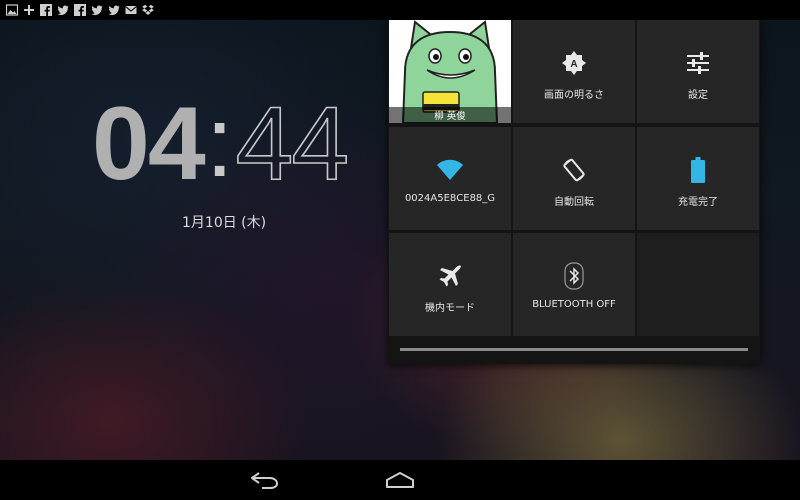 The image size is (800, 500). Describe the element at coordinates (574, 304) in the screenshot. I see `bluetooth-label: BLUETOOTH OFF` at that location.